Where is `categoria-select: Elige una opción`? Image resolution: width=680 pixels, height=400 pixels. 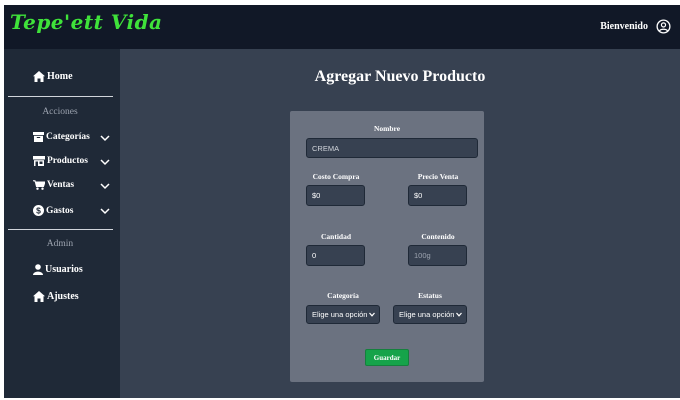 categoria-select: Elige una opción is located at coordinates (343, 314).